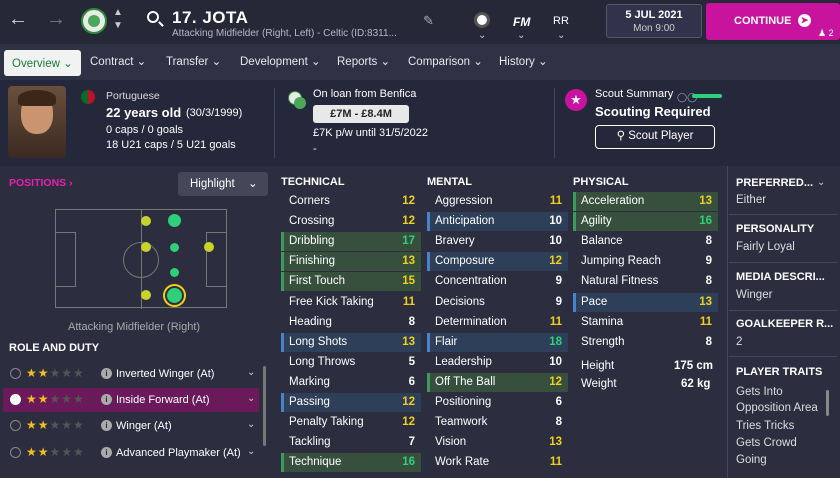  I want to click on attribute-row: Leadership 10, so click(497, 362).